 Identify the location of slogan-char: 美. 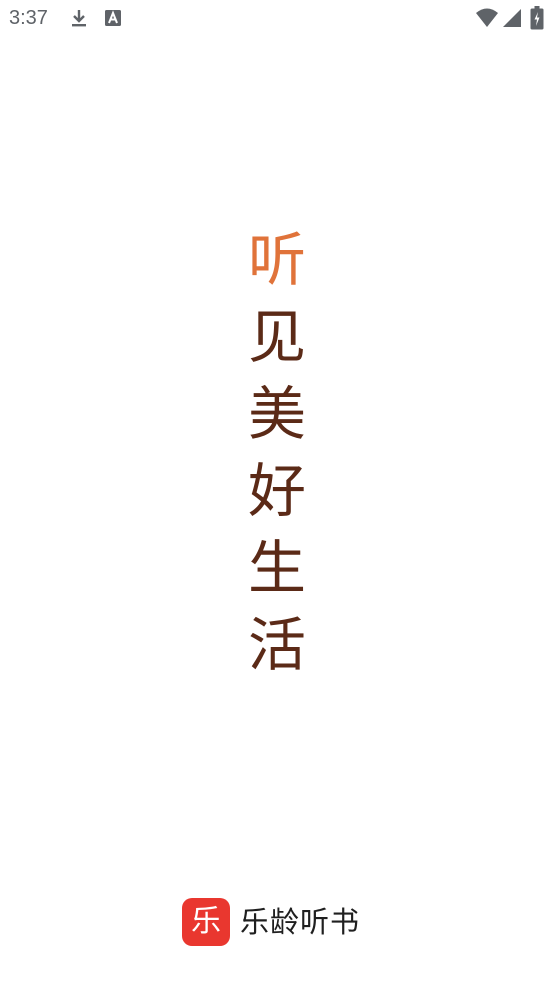
(276, 414).